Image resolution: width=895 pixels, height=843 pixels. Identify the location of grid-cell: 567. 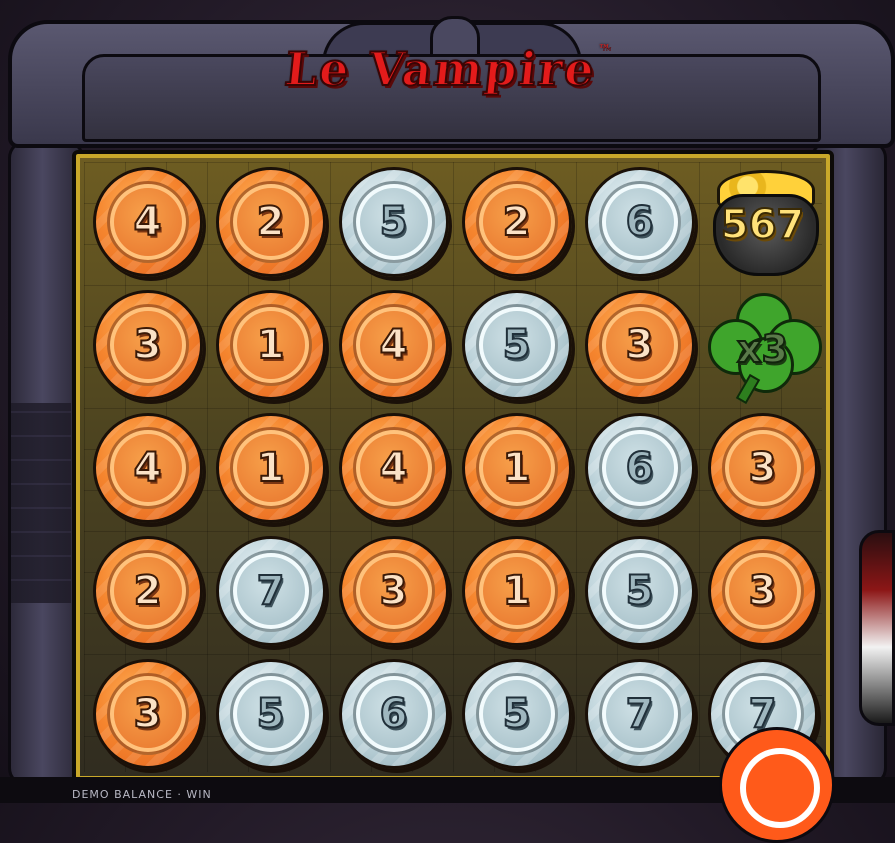
(762, 221).